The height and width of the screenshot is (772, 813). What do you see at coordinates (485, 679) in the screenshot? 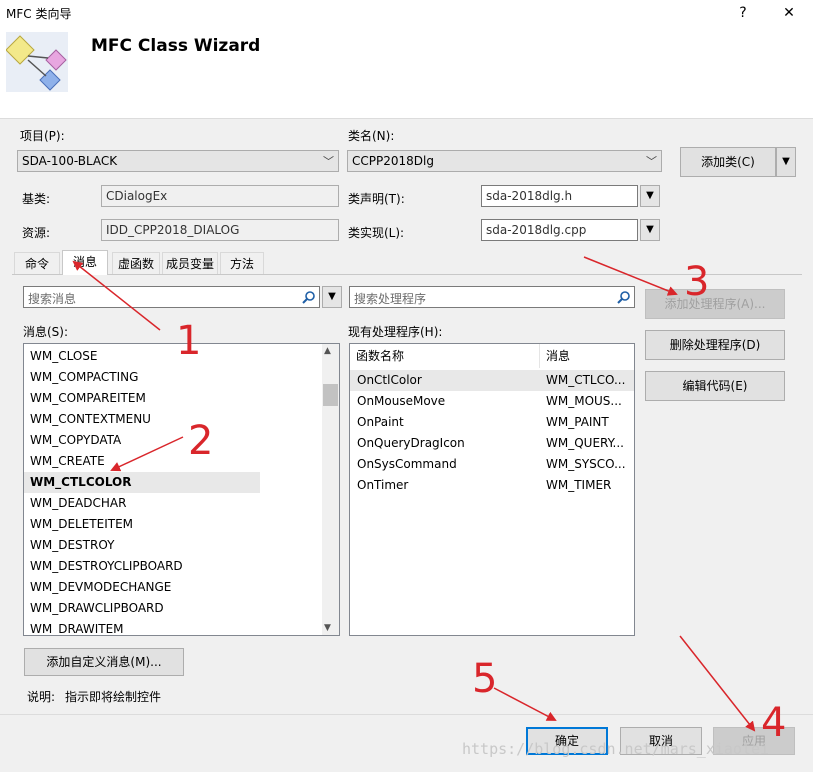
I see `annotation-number-5: 5` at bounding box center [485, 679].